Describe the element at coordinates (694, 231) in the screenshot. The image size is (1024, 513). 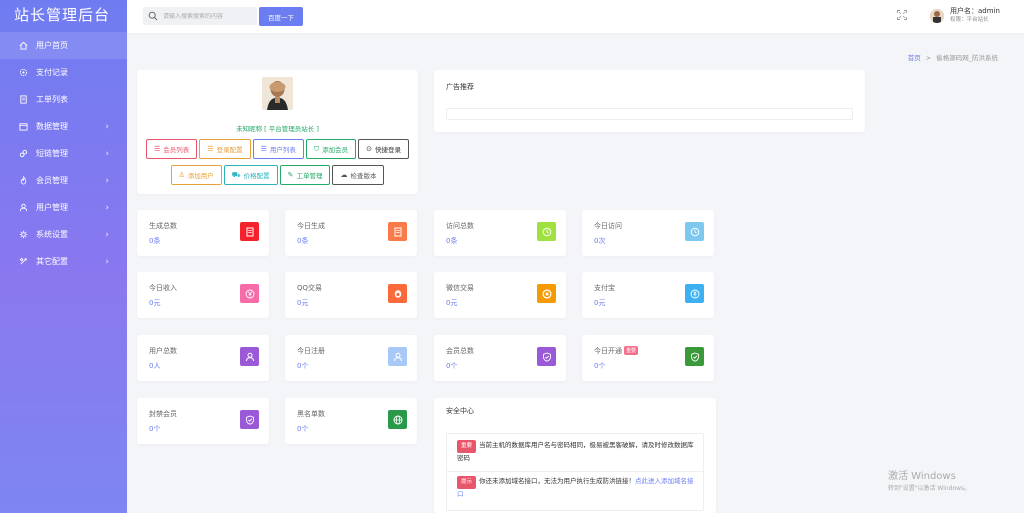
I see `clock-icon` at that location.